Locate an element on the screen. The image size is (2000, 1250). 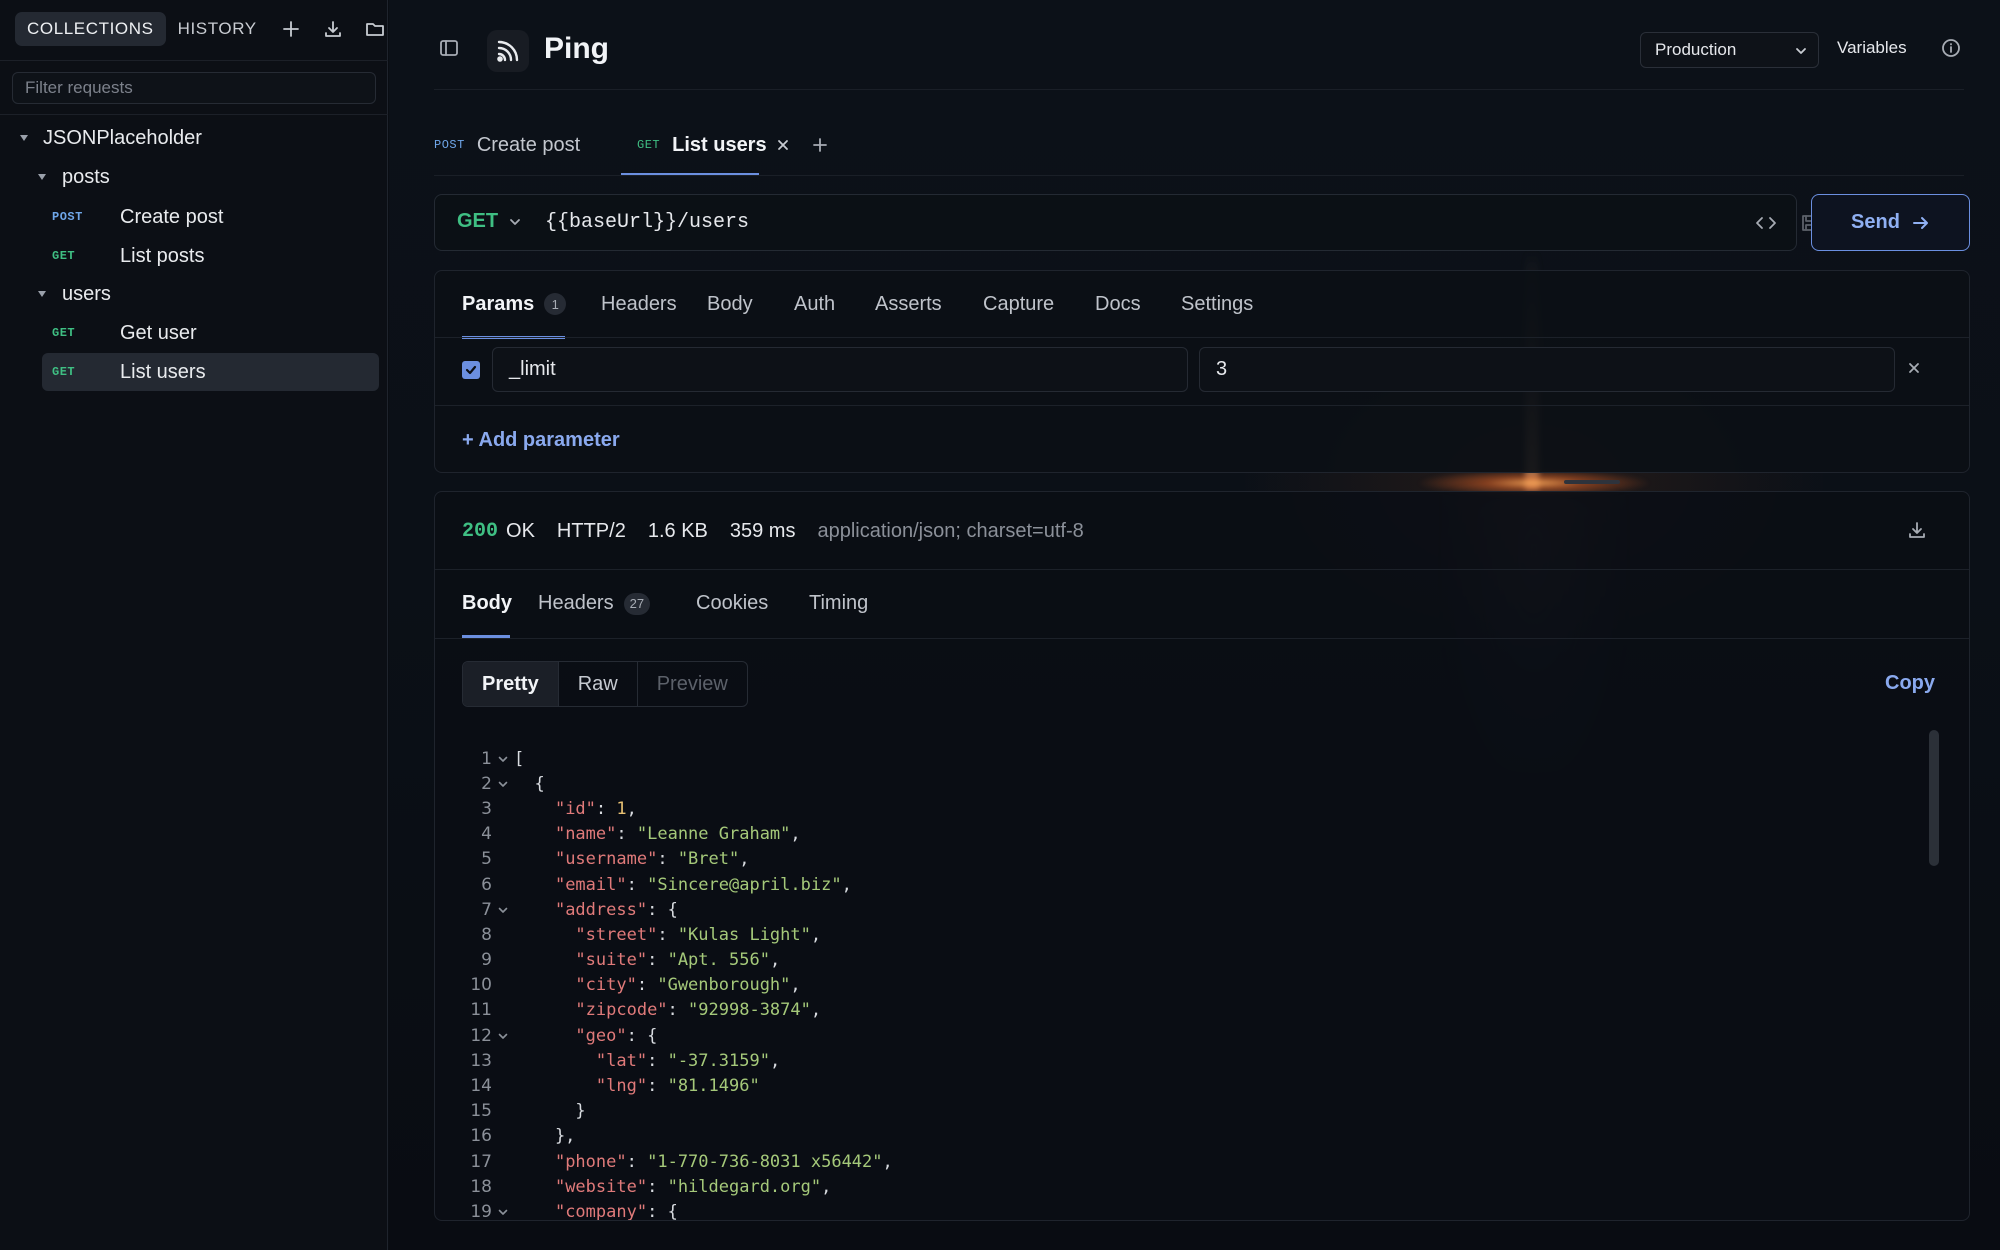
param-enabled-checkbox is located at coordinates (471, 370).